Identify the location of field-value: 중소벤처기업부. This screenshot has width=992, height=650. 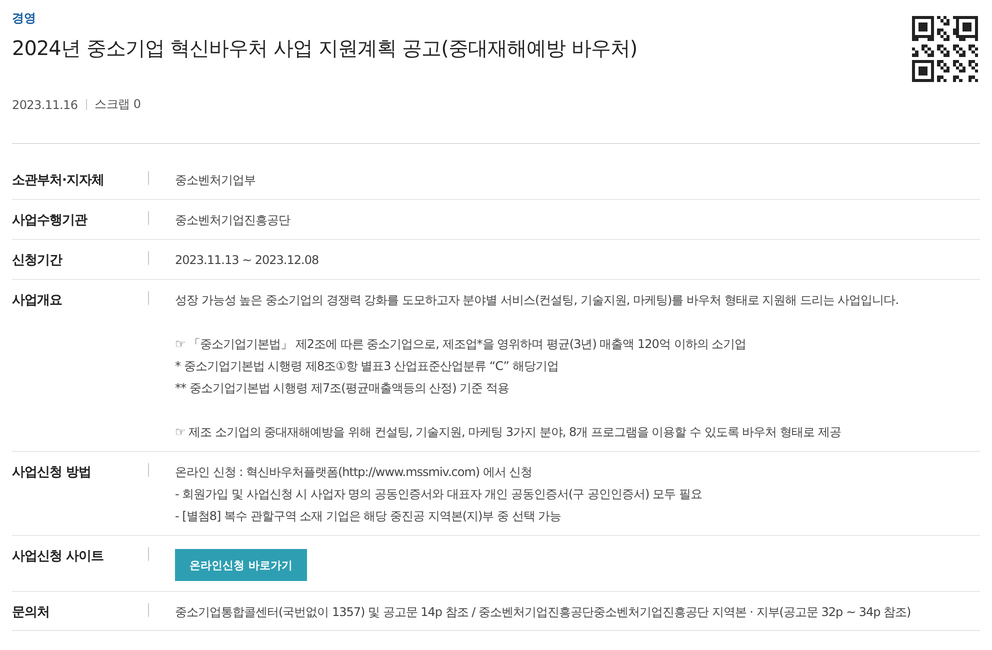
(215, 180).